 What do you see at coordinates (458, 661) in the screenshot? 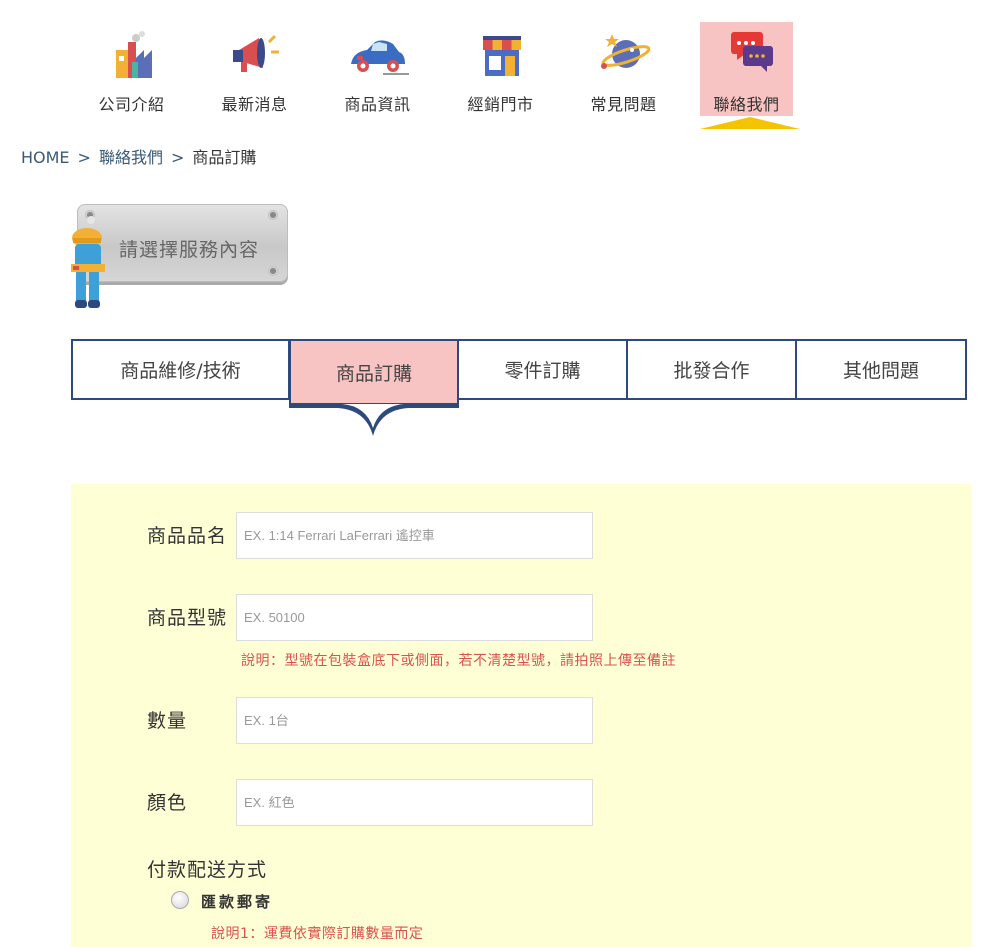
I see `model-note: 說明：型號在包裝盒底下或側面，若不清楚型號，請拍照上傳至備註` at bounding box center [458, 661].